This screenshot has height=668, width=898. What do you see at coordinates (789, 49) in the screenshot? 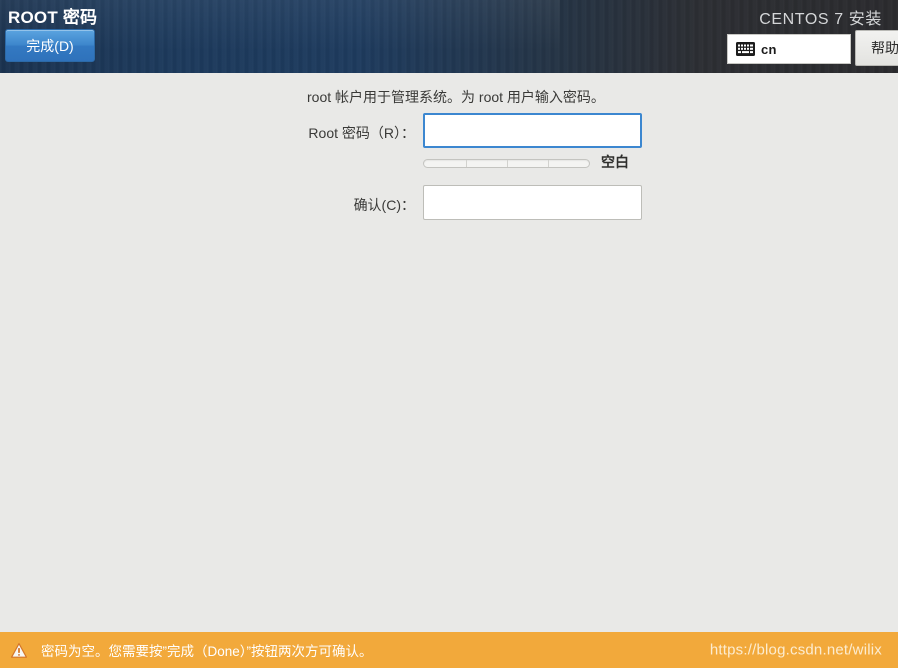
I see `keyboard-layout-indicator: cn` at bounding box center [789, 49].